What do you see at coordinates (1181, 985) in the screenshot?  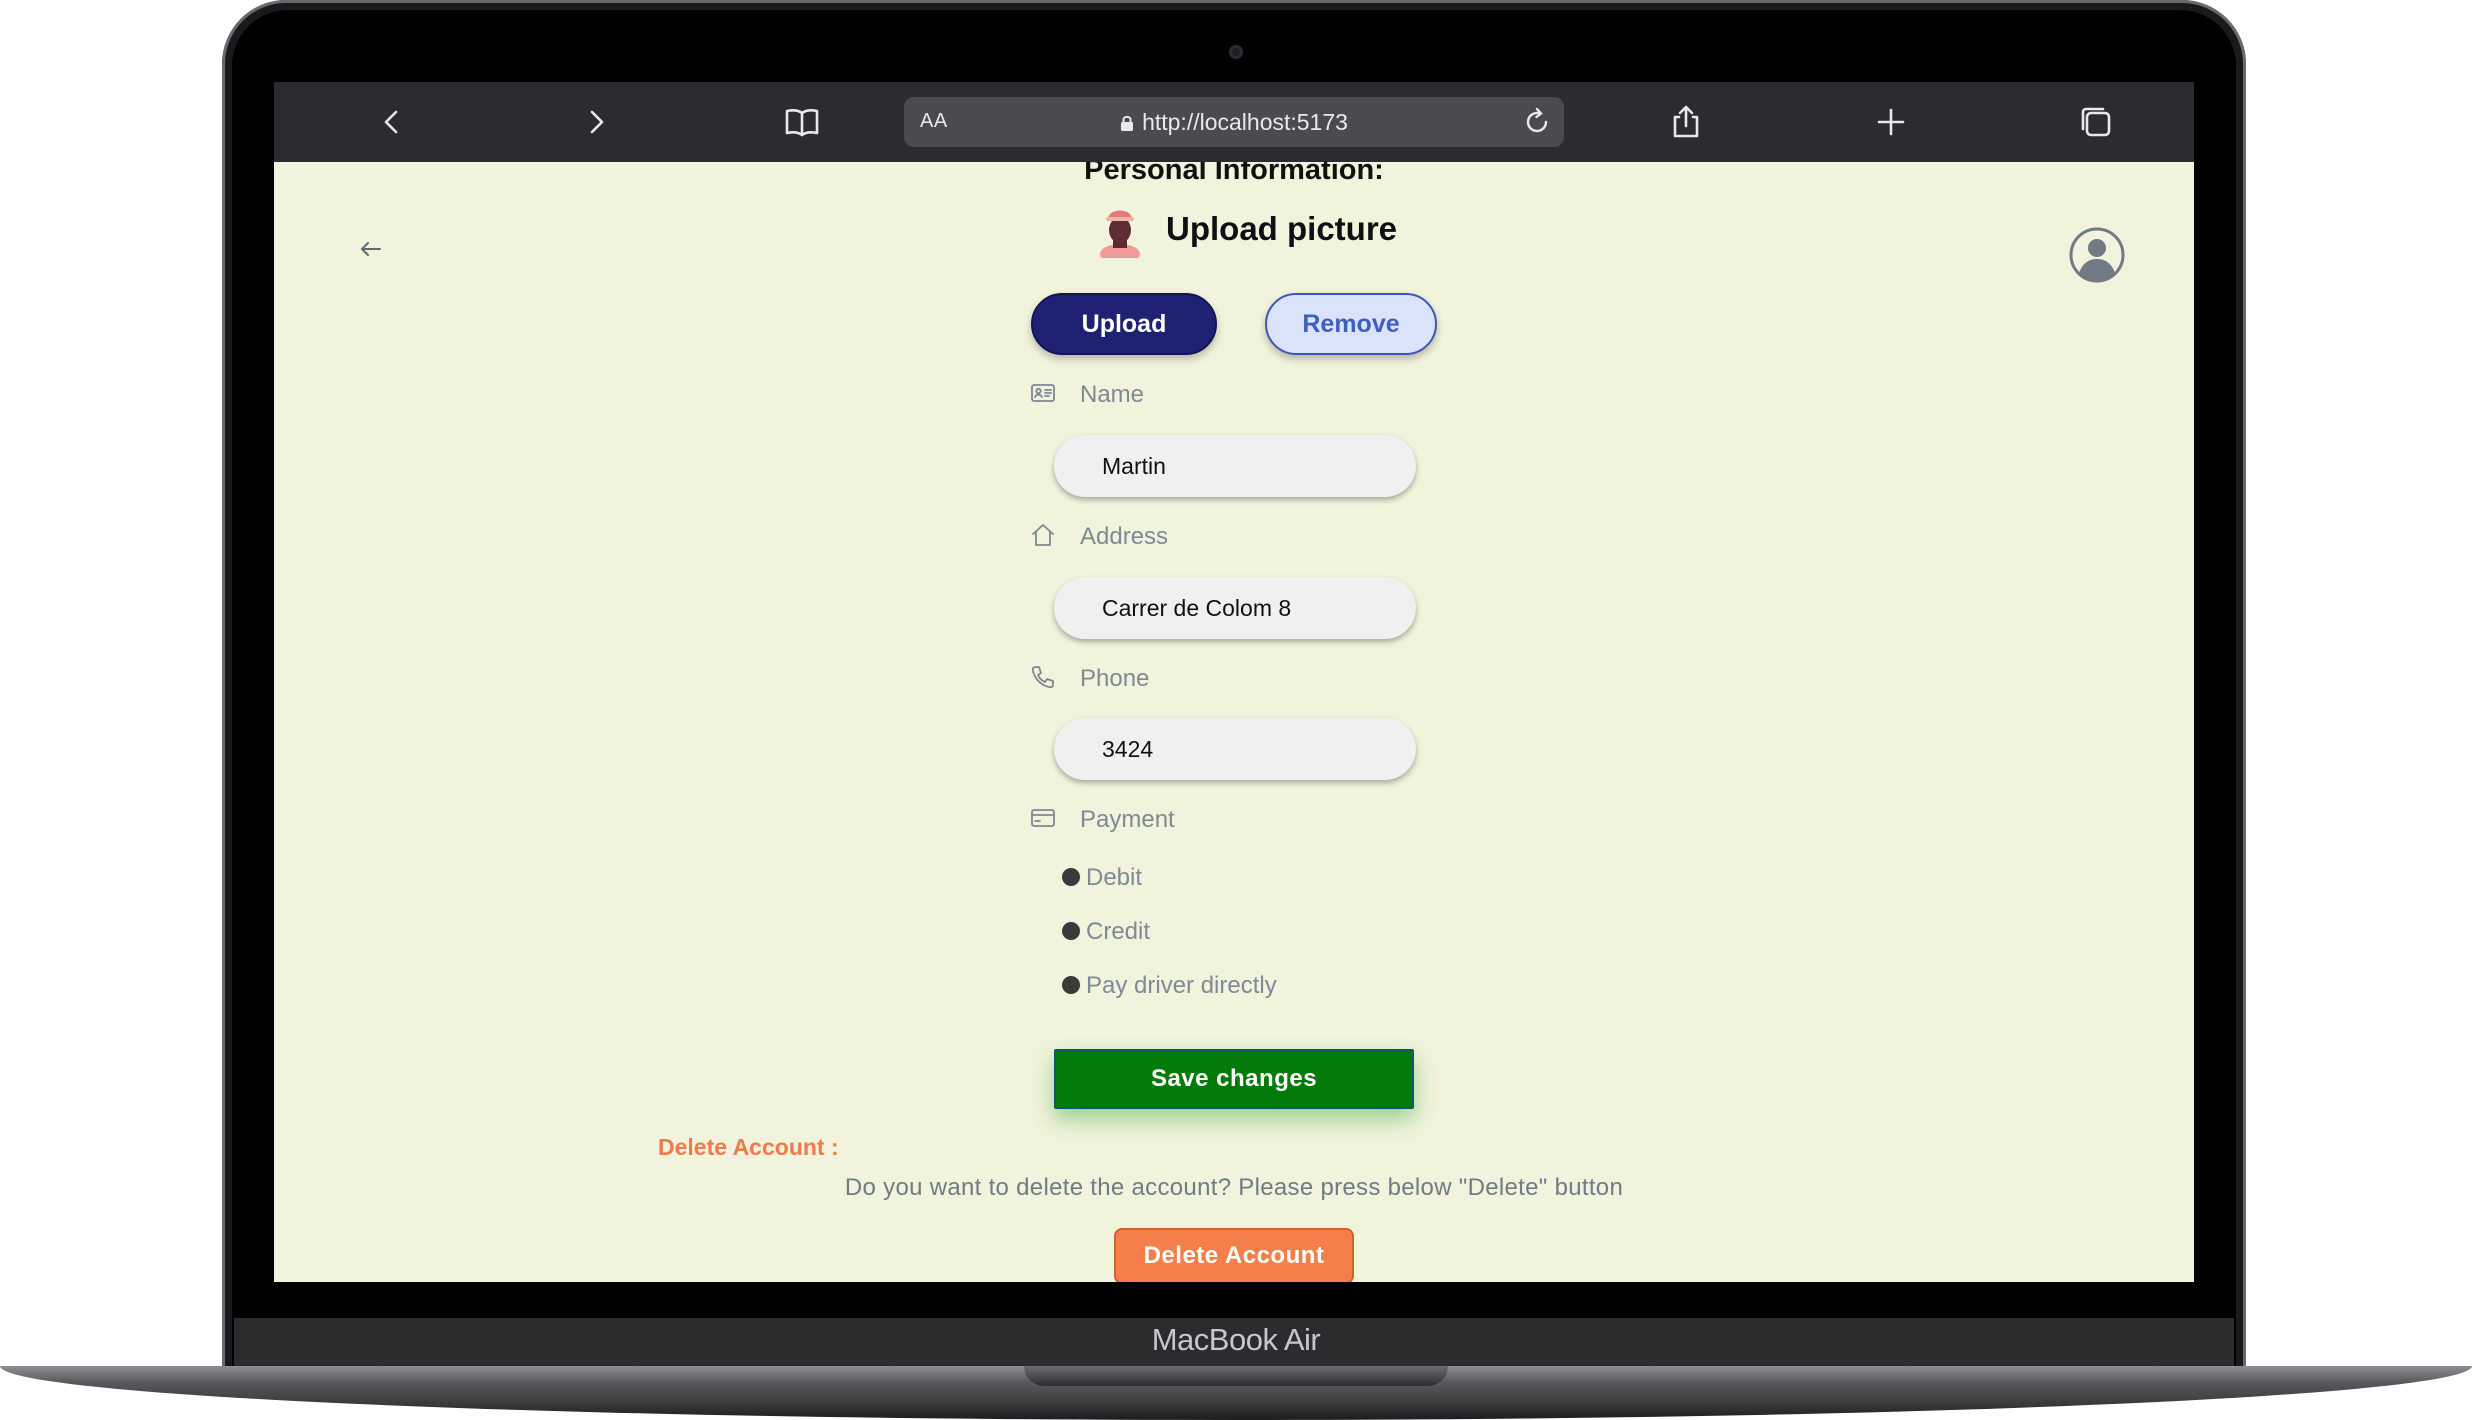 I see `payment-option-label: Pay driver directly` at bounding box center [1181, 985].